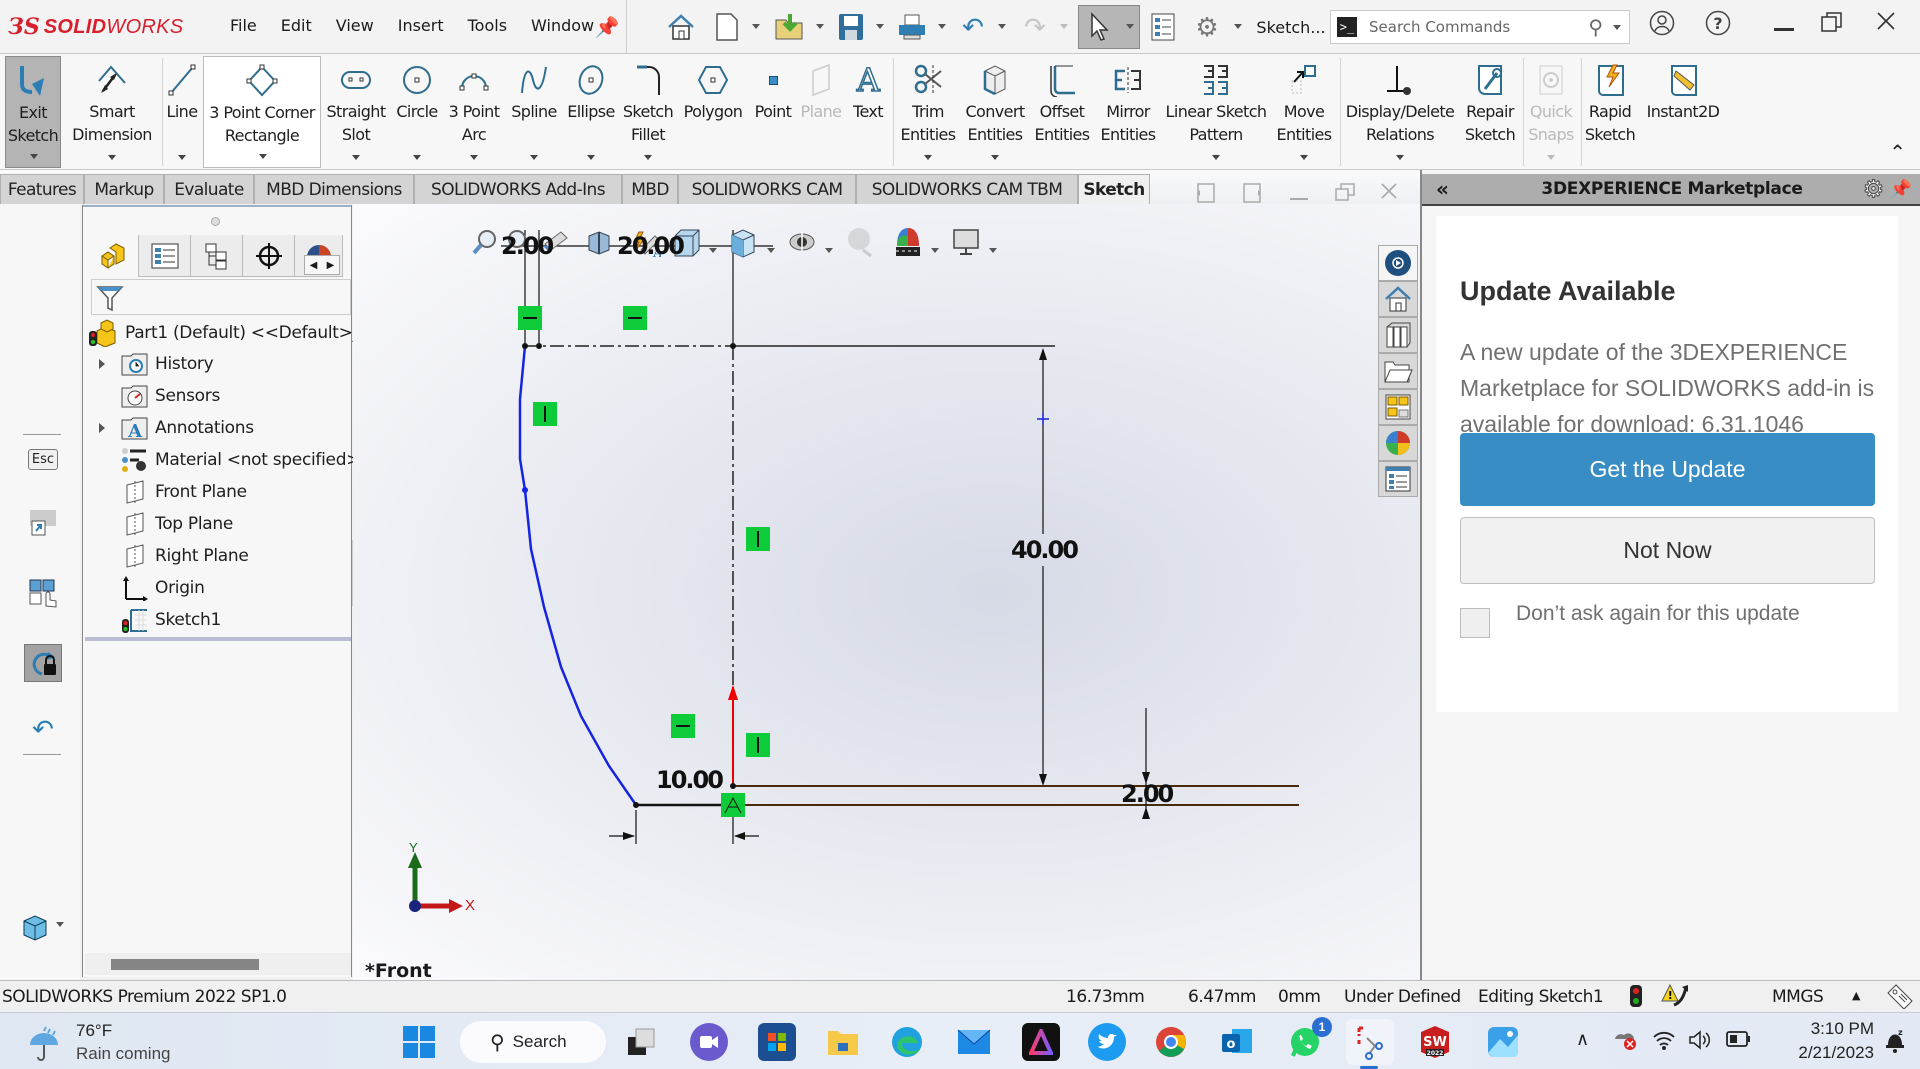  I want to click on solidworks-logo: ЗS SOLIDWORKS, so click(95, 27).